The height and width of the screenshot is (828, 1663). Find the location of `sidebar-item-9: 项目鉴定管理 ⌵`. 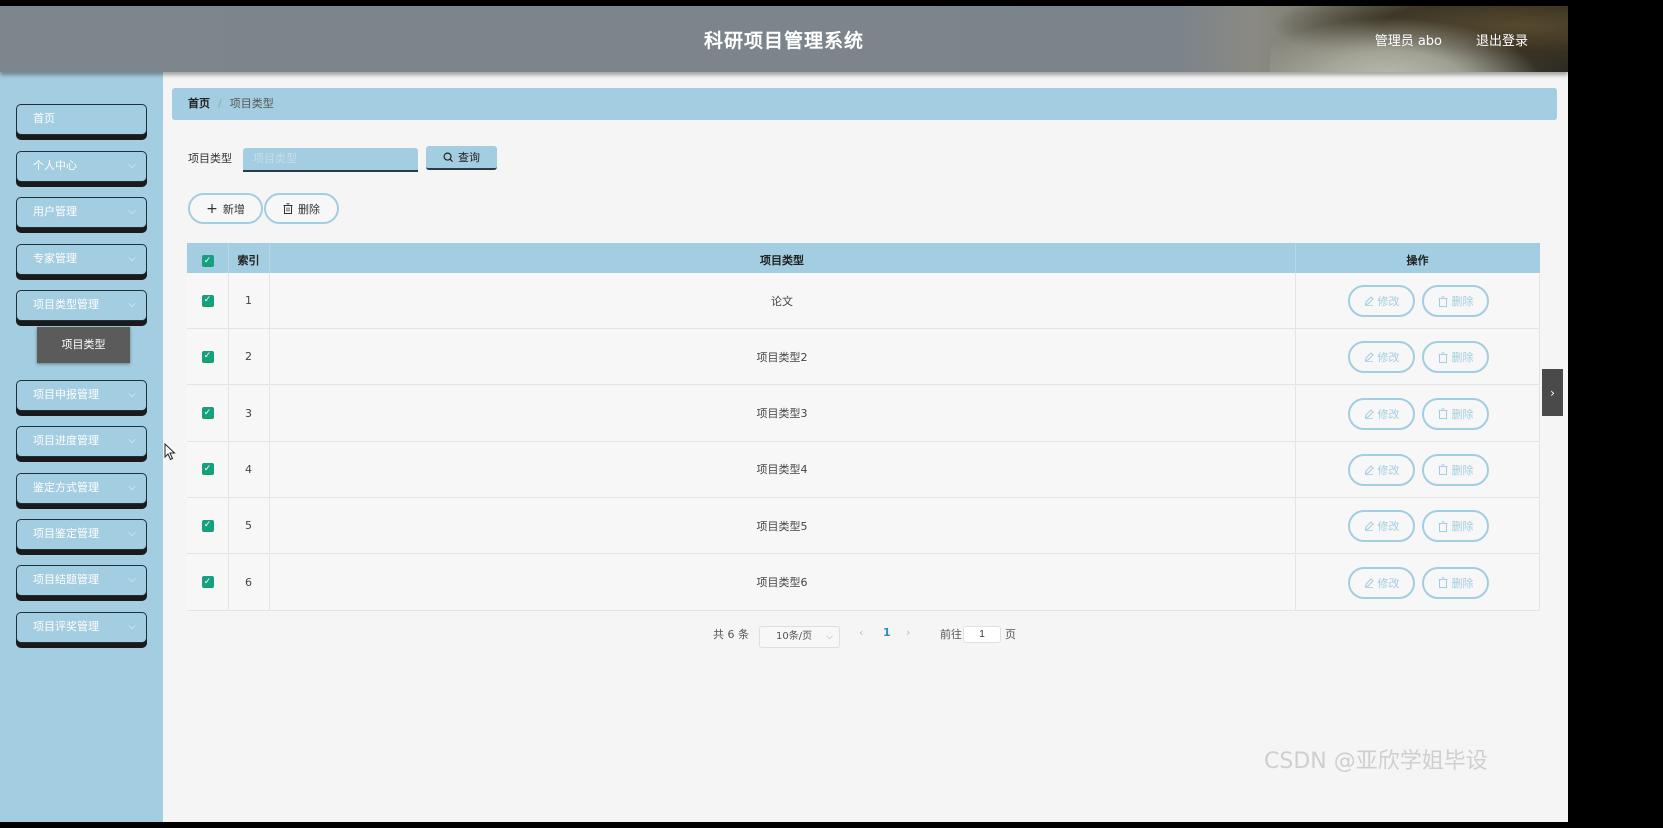

sidebar-item-9: 项目鉴定管理 ⌵ is located at coordinates (81, 534).